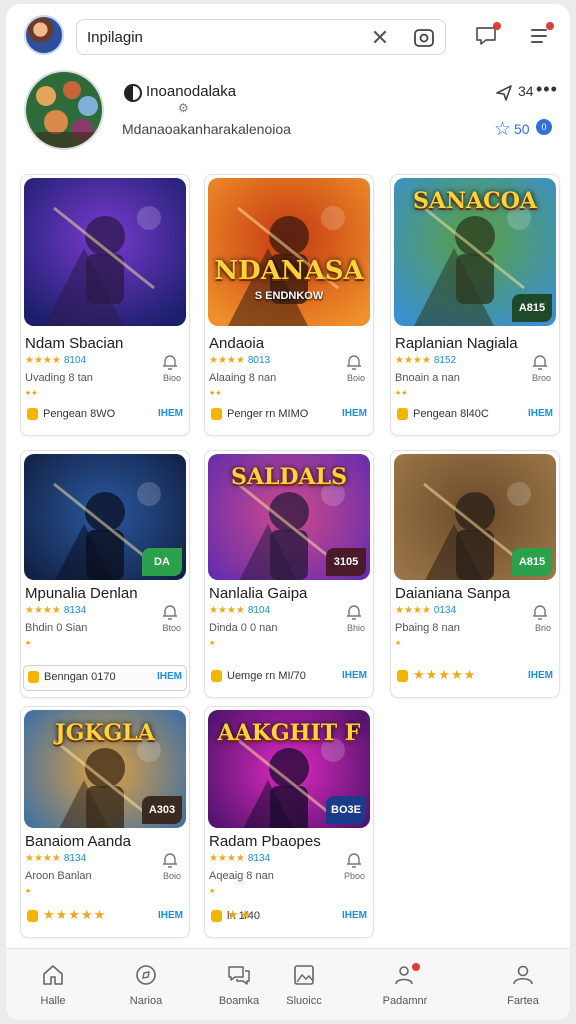 This screenshot has height=1024, width=576. I want to click on footer-label: Benngan 0170, so click(80, 677).